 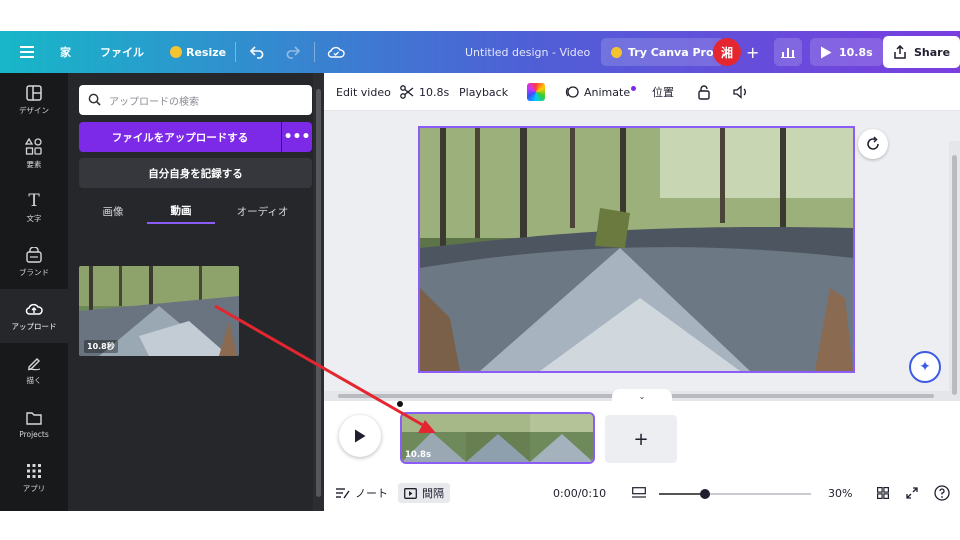 I want to click on new-badge-dot, so click(x=634, y=88).